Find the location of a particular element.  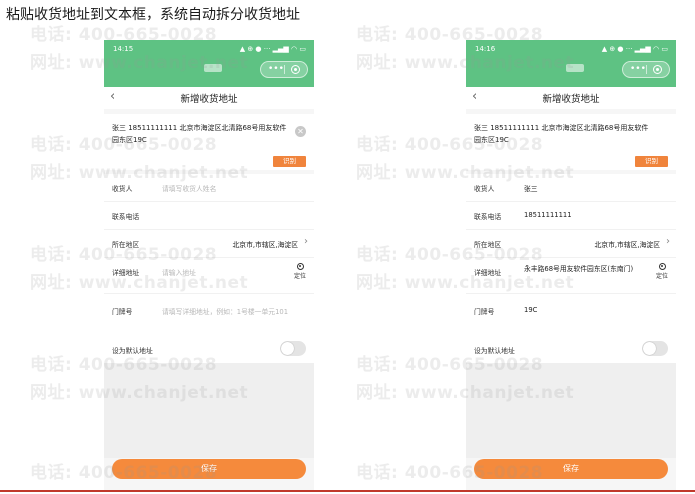

phone-input: 18511111111 is located at coordinates (548, 215).